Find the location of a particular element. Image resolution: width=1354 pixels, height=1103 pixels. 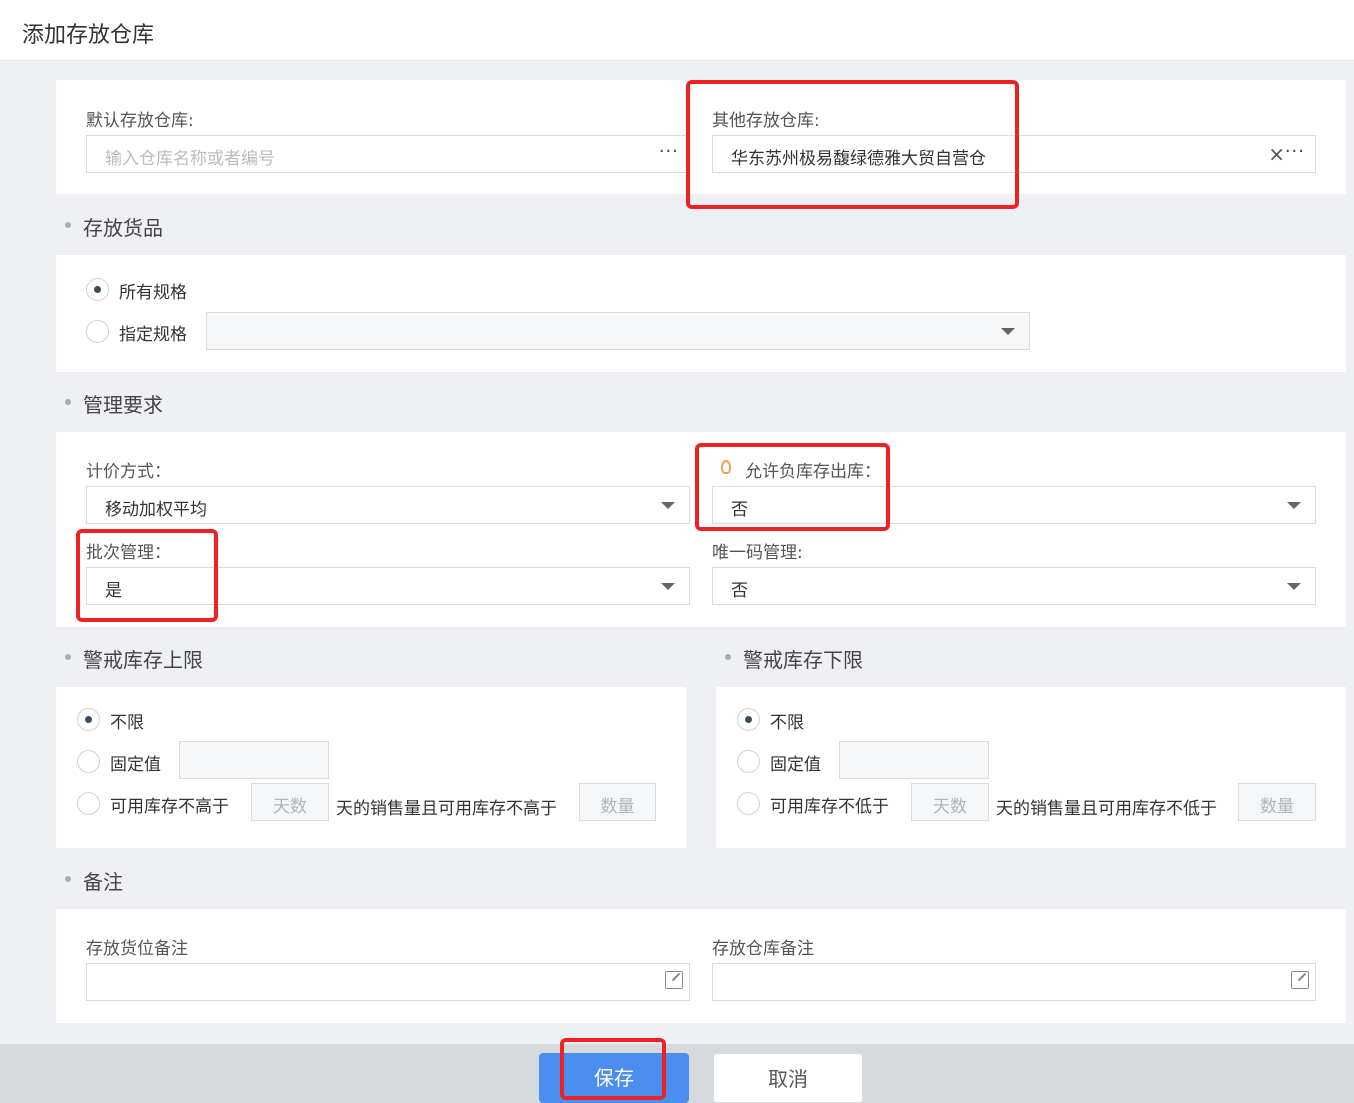

upper-mid-text: 天的销售量且可用库存不高于 is located at coordinates (446, 809).